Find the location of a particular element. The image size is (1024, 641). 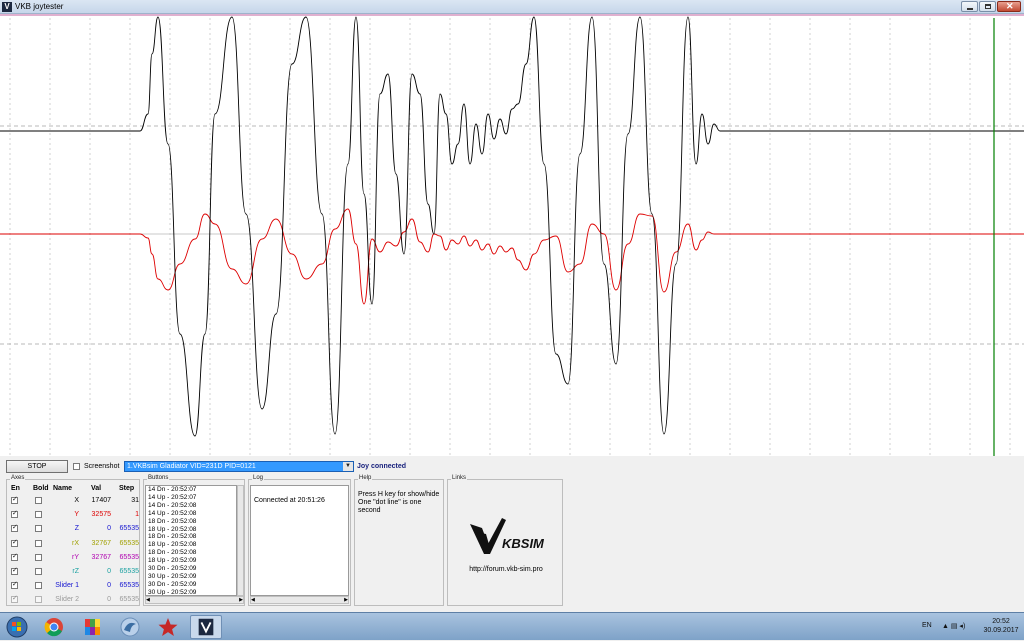

button-event-item: 18 Up - 20:52:09 is located at coordinates (172, 561).